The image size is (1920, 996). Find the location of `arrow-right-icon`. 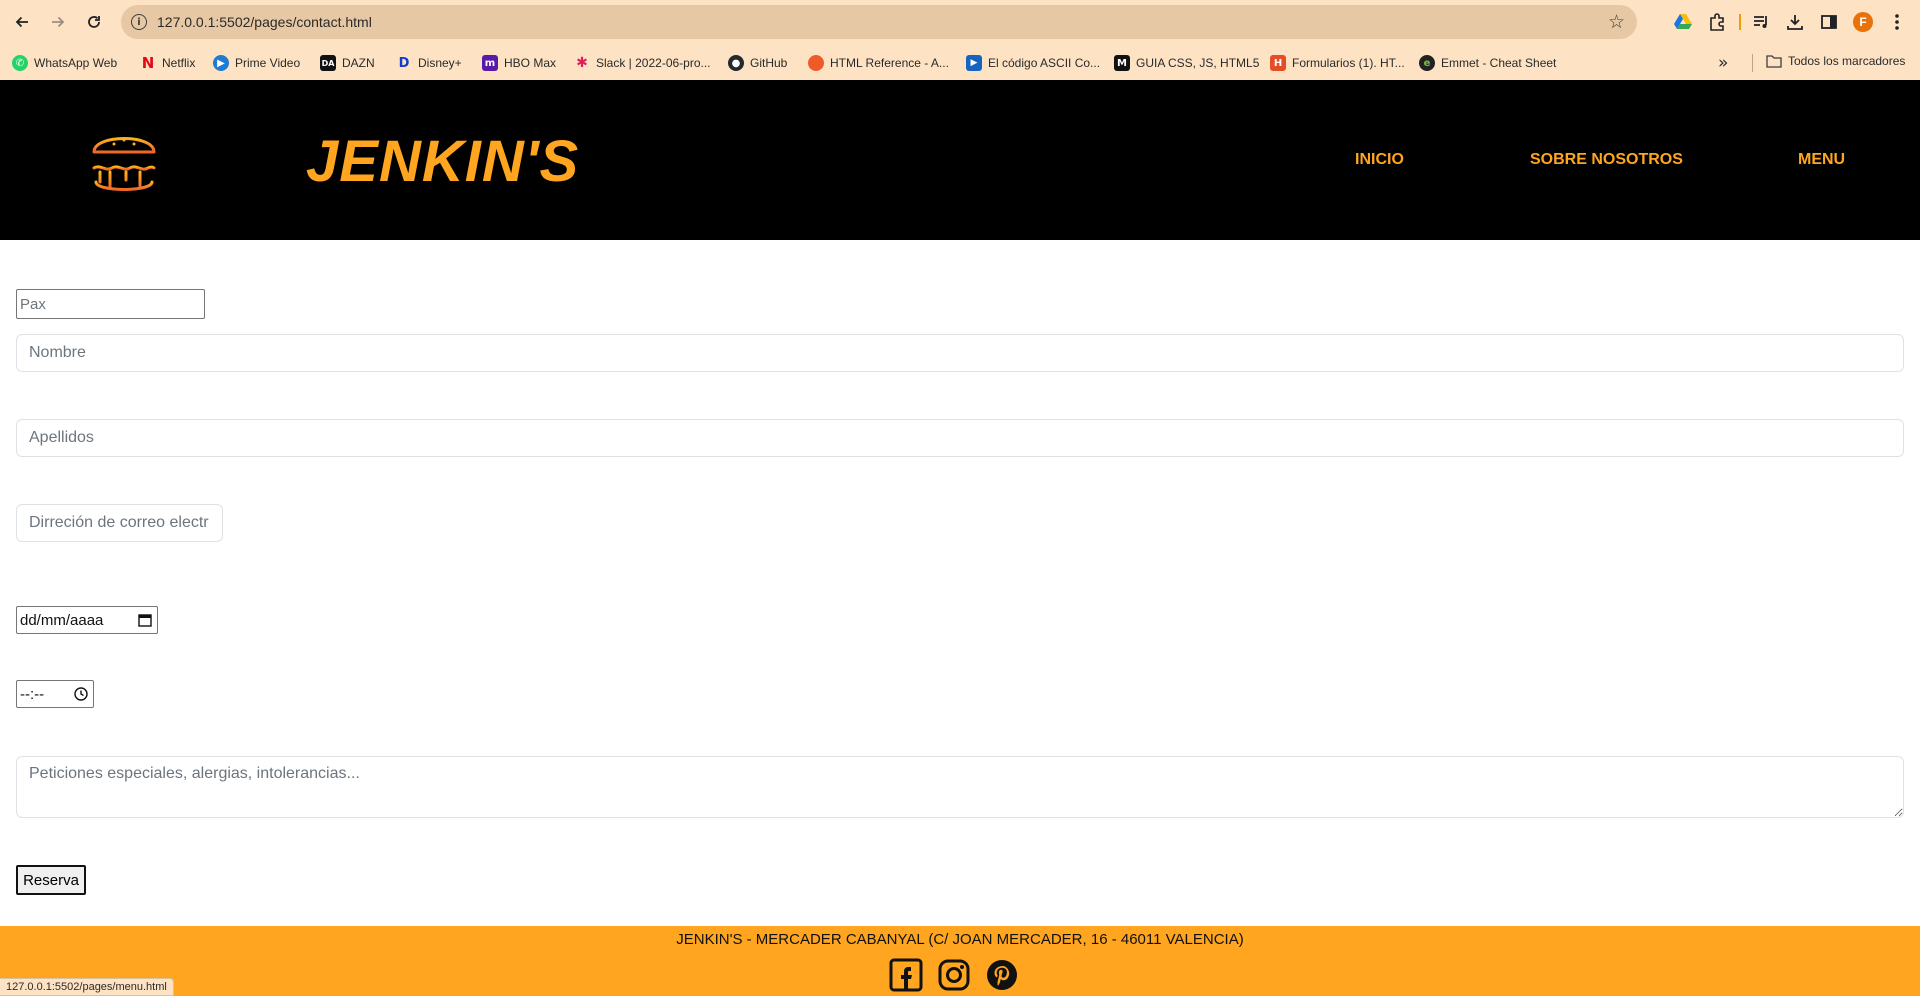

arrow-right-icon is located at coordinates (58, 22).